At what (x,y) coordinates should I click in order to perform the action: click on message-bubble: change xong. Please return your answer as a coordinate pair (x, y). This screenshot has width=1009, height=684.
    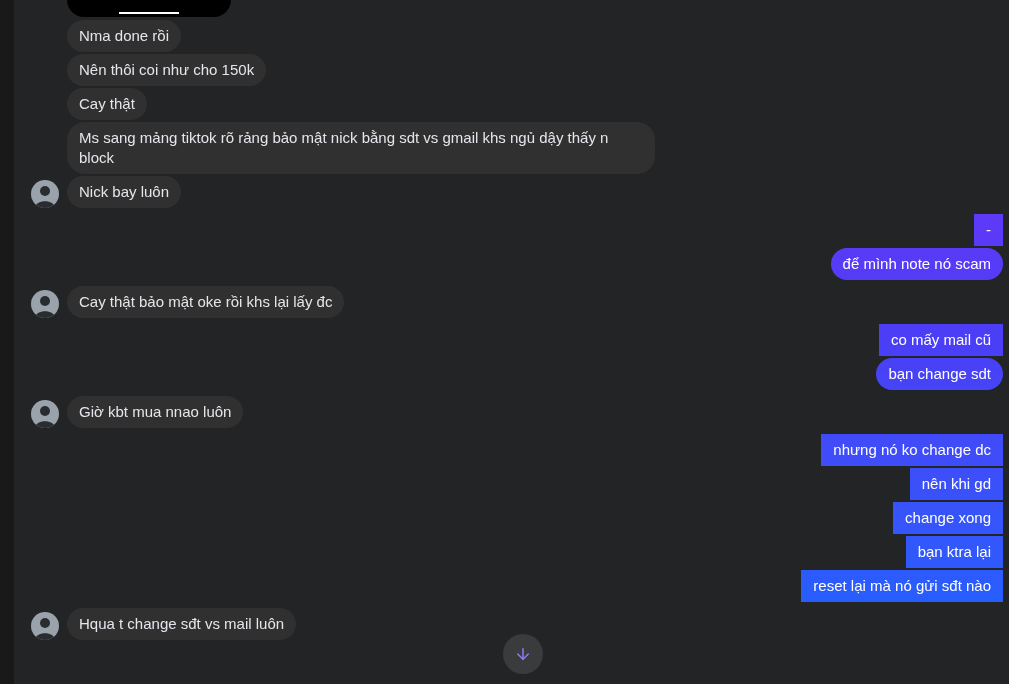
    Looking at the image, I should click on (948, 518).